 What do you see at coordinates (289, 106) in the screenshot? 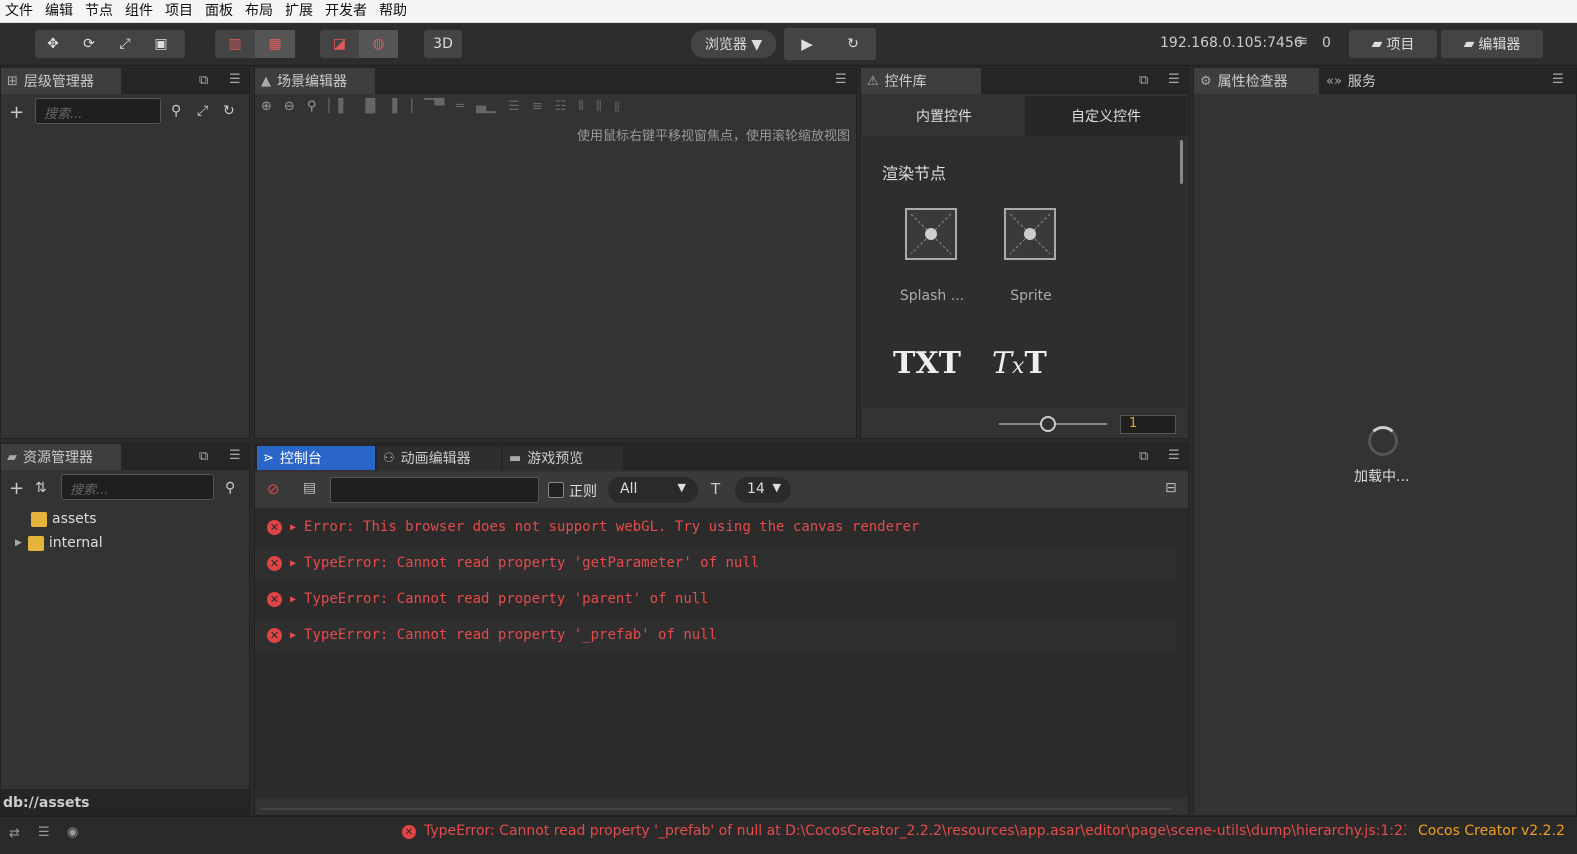
I see `zoom-out-icon: ⊖` at bounding box center [289, 106].